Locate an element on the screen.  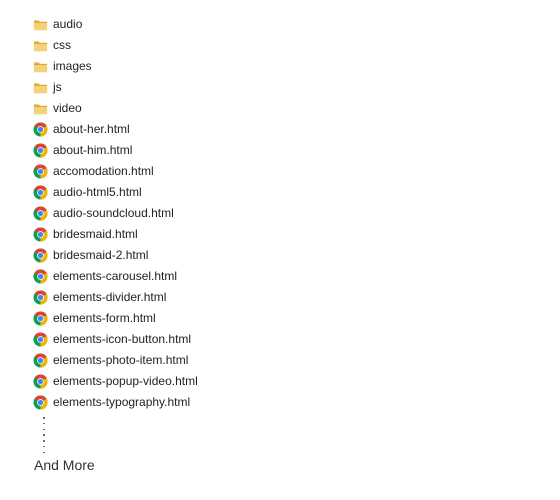
file-name: accomodation.html is located at coordinates (103, 171).